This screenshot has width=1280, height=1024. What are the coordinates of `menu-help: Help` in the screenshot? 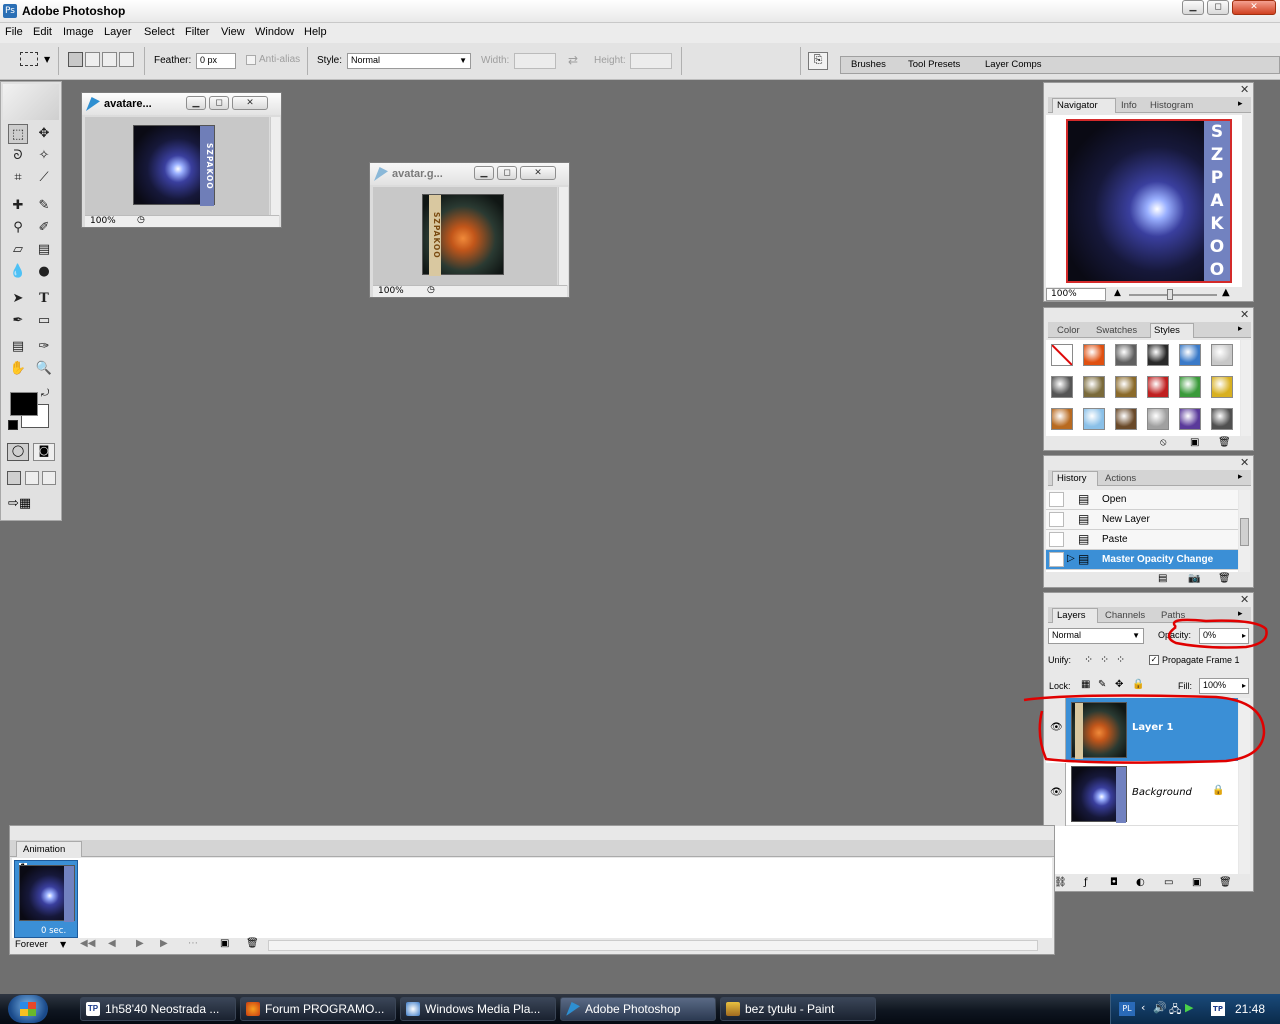 It's located at (315, 32).